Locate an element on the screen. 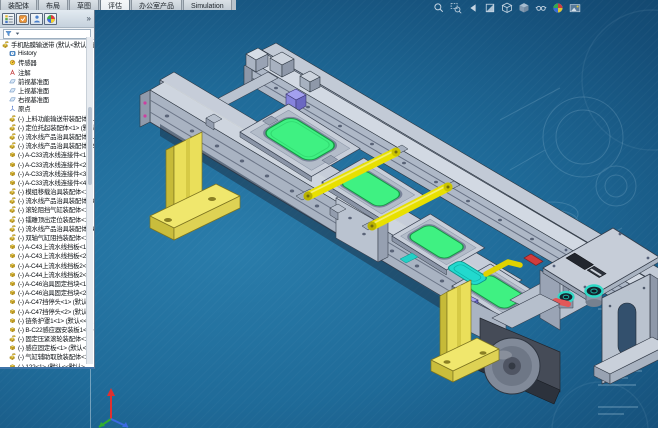 The height and width of the screenshot is (428, 658). tree-row-0: History is located at coordinates (47, 53).